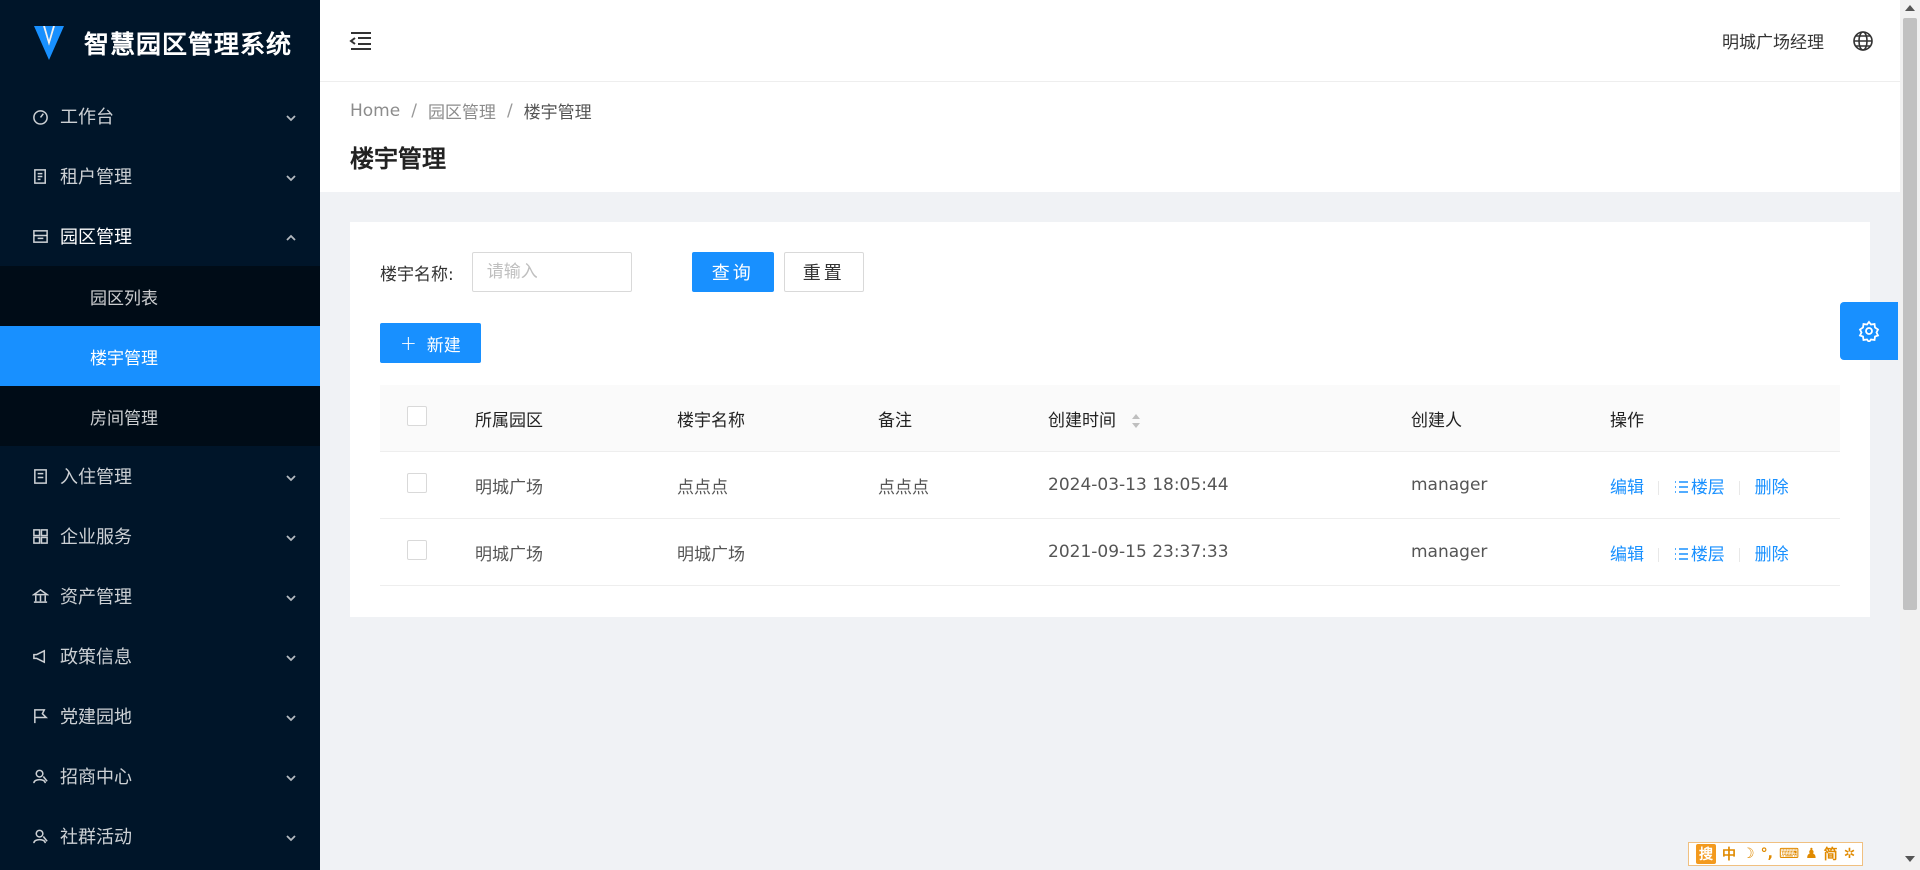  I want to click on app-logo: 智慧园区管理系统, so click(160, 43).